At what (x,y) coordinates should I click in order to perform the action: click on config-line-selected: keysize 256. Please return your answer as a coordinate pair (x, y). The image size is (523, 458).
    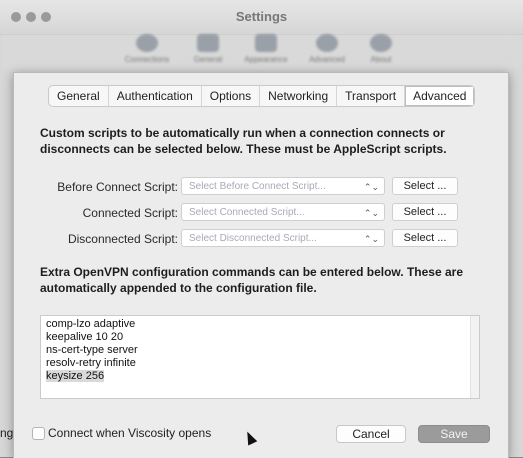
    Looking at the image, I should click on (260, 376).